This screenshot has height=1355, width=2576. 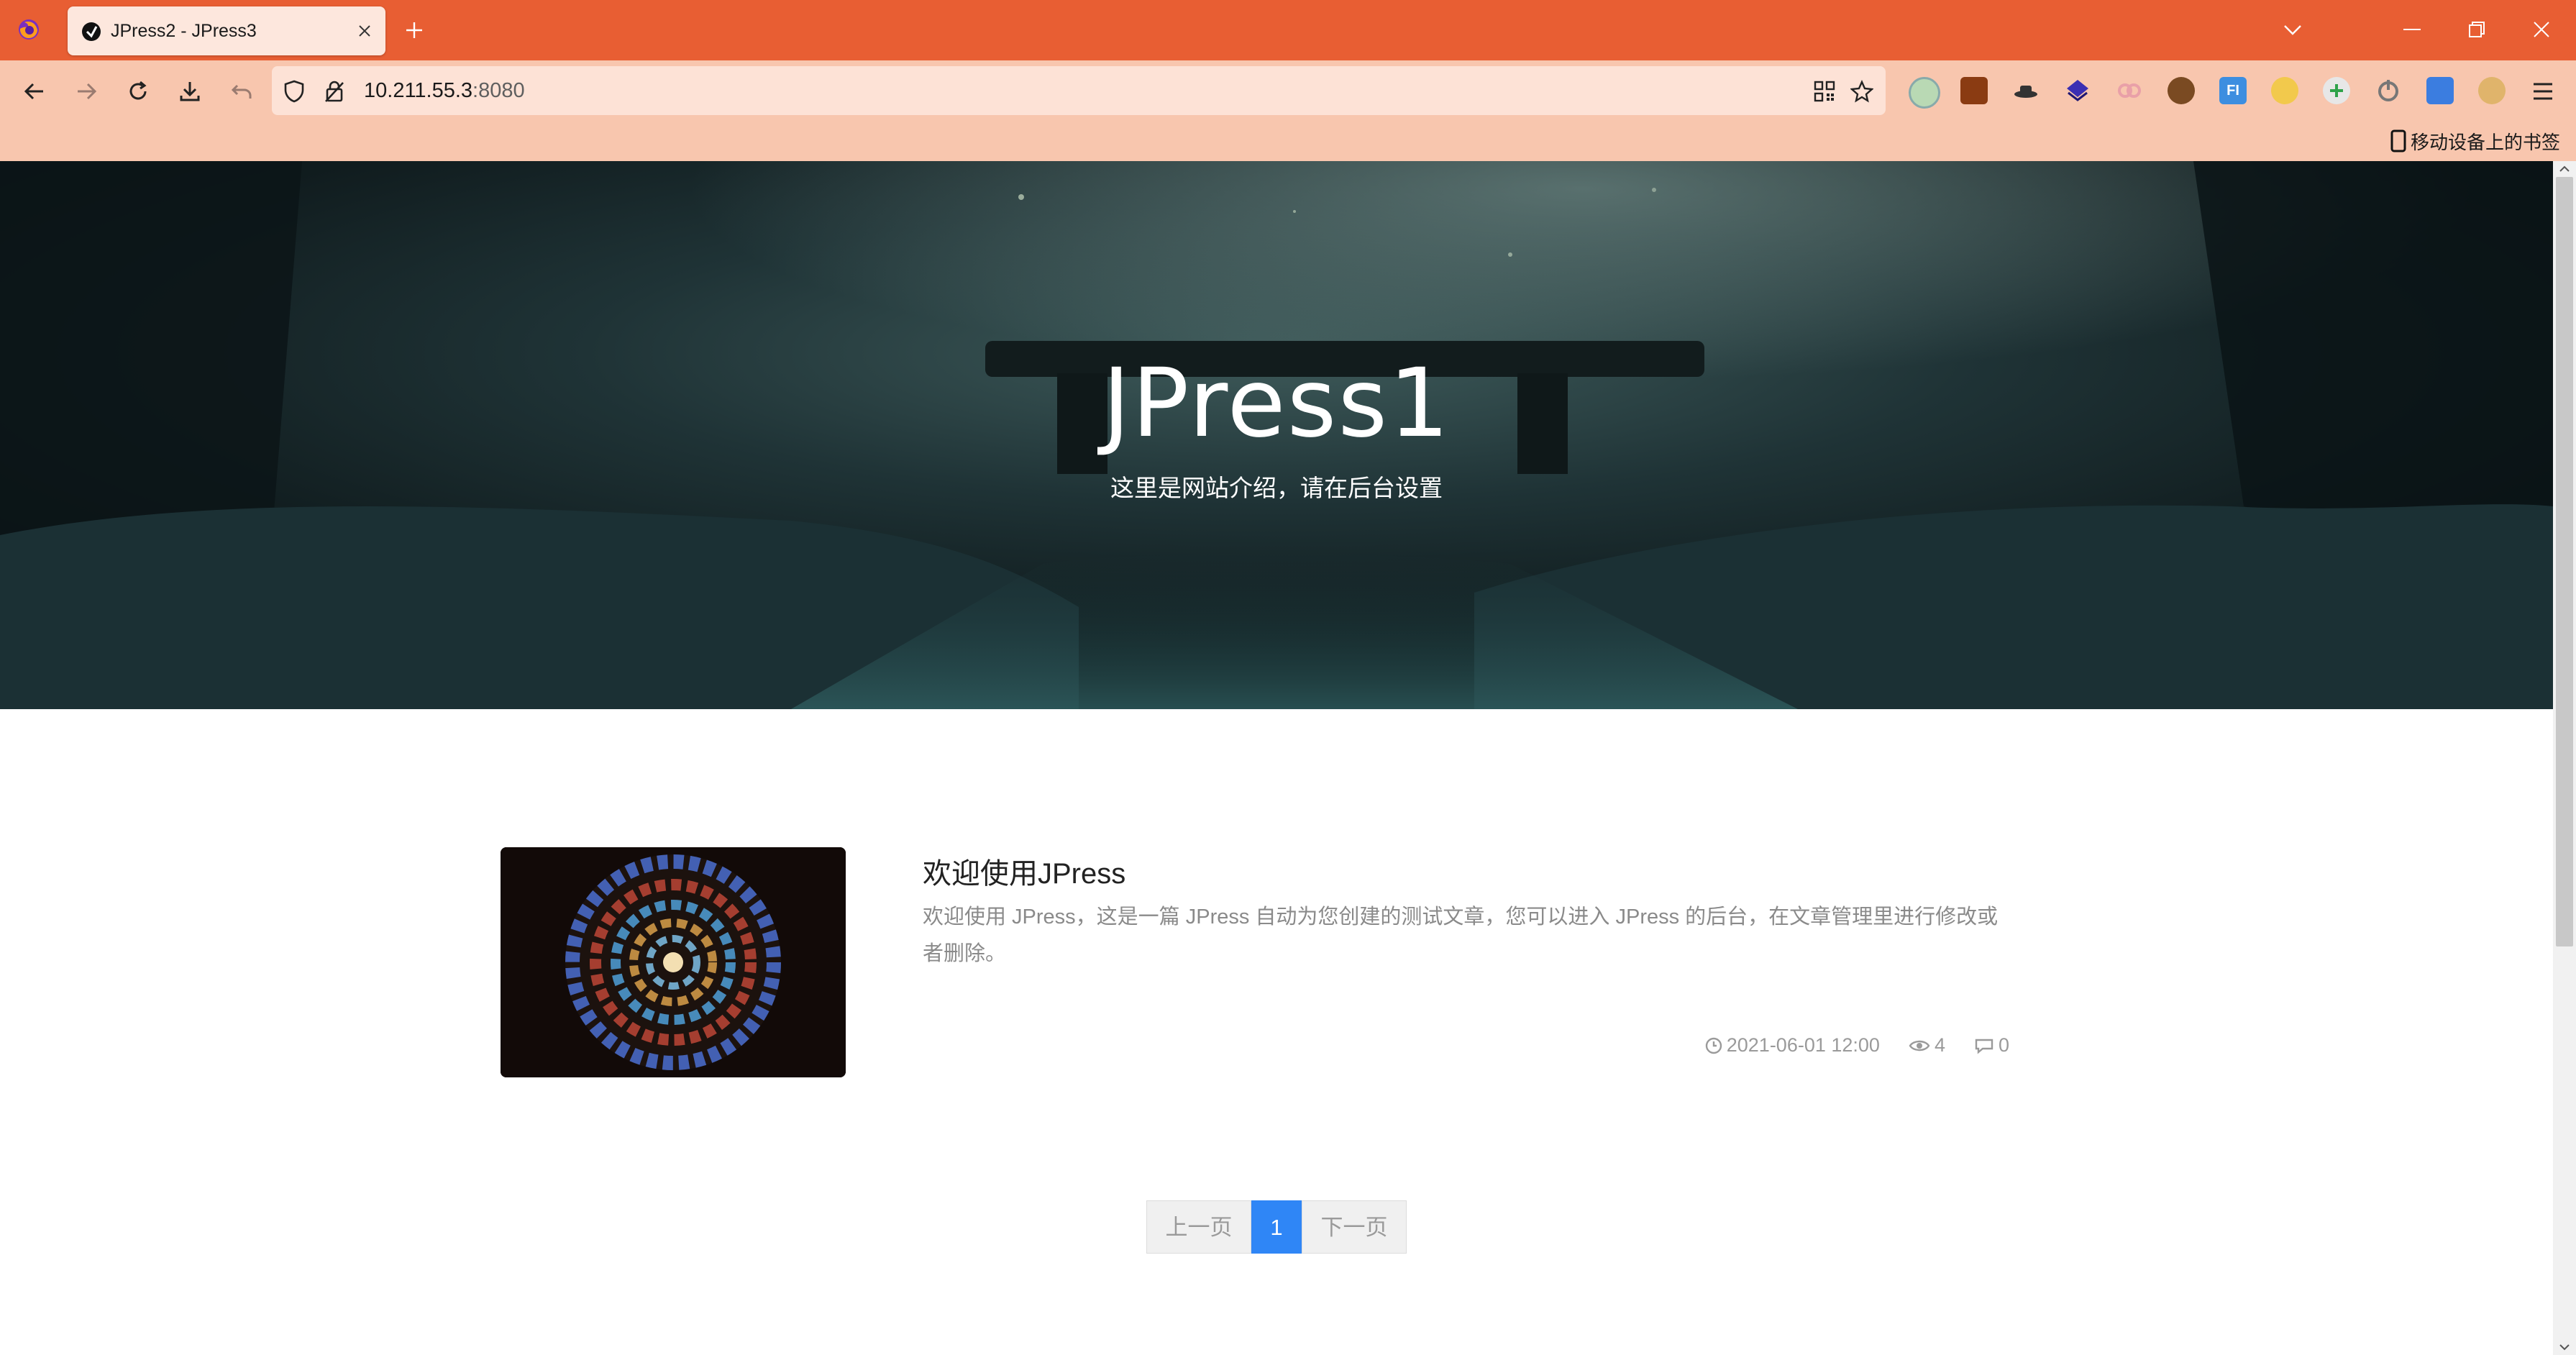 I want to click on scroll-down-arrow-icon, so click(x=2564, y=1347).